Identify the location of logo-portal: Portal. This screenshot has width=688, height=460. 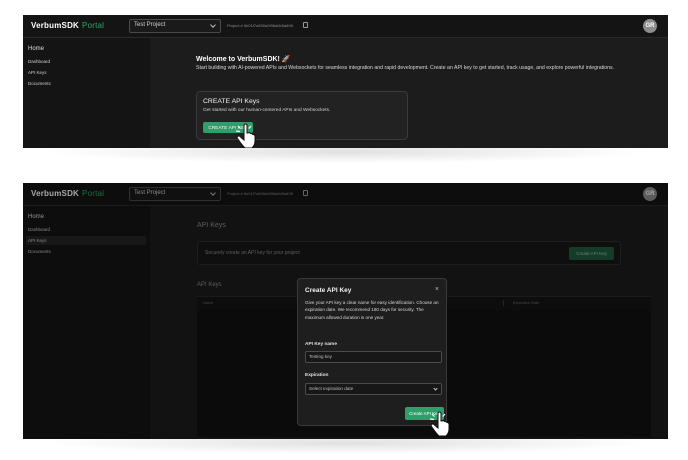
(93, 25).